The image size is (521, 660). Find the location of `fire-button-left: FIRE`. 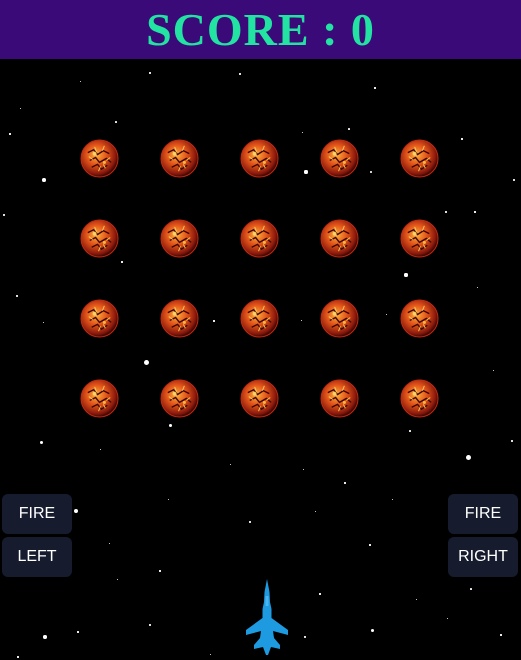

fire-button-left: FIRE is located at coordinates (37, 514).